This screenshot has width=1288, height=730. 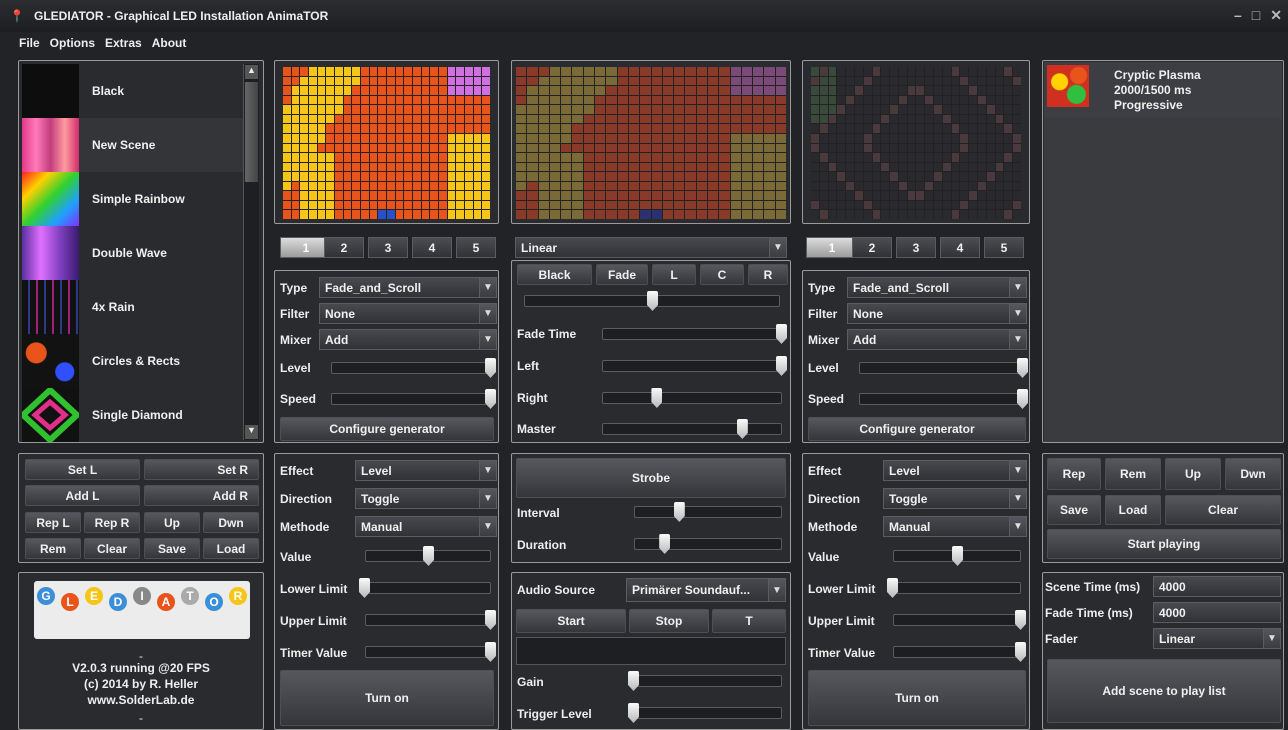 I want to click on audio-start-button: Start, so click(x=571, y=621).